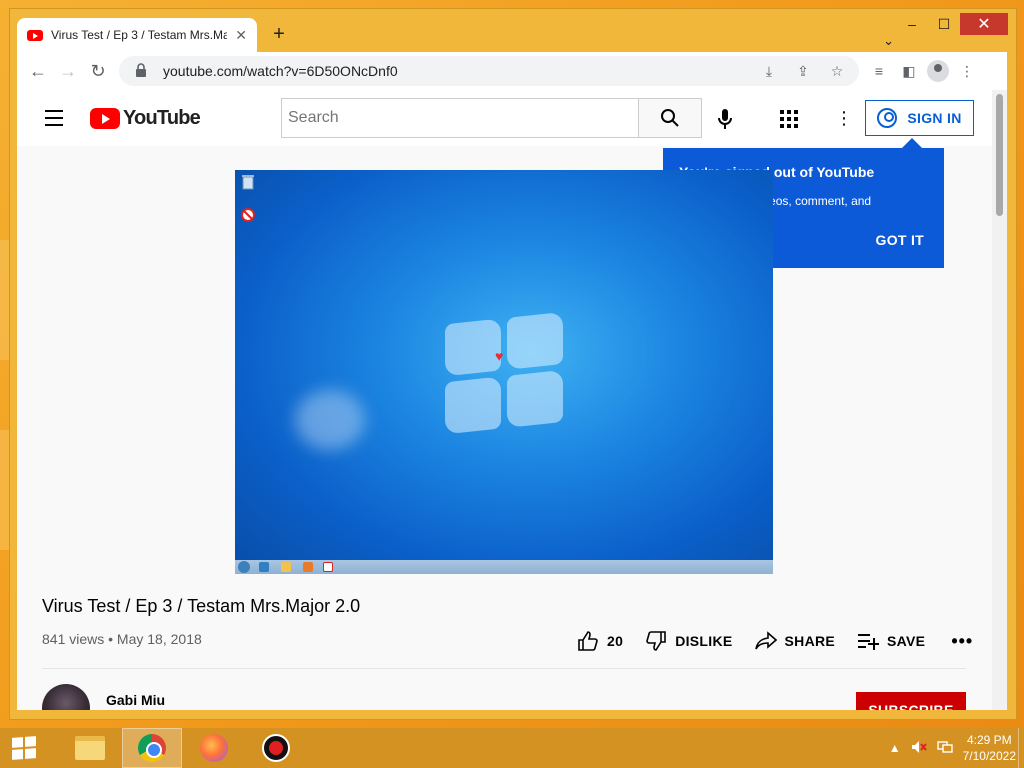 This screenshot has height=768, width=1024. Describe the element at coordinates (938, 71) in the screenshot. I see `profile-avatar` at that location.